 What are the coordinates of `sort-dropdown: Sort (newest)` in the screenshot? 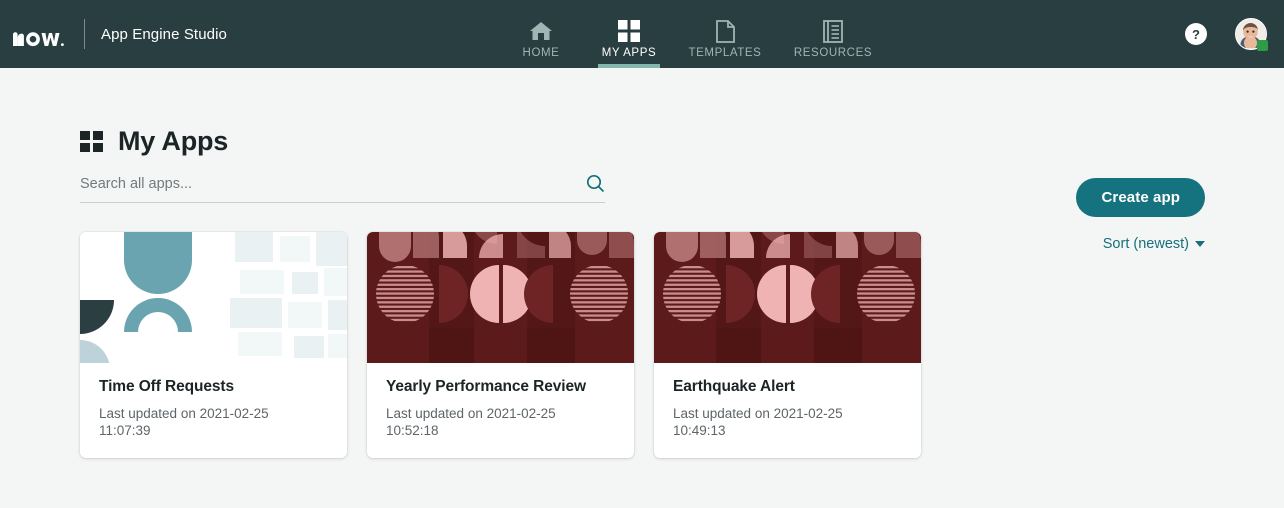 It's located at (1154, 244).